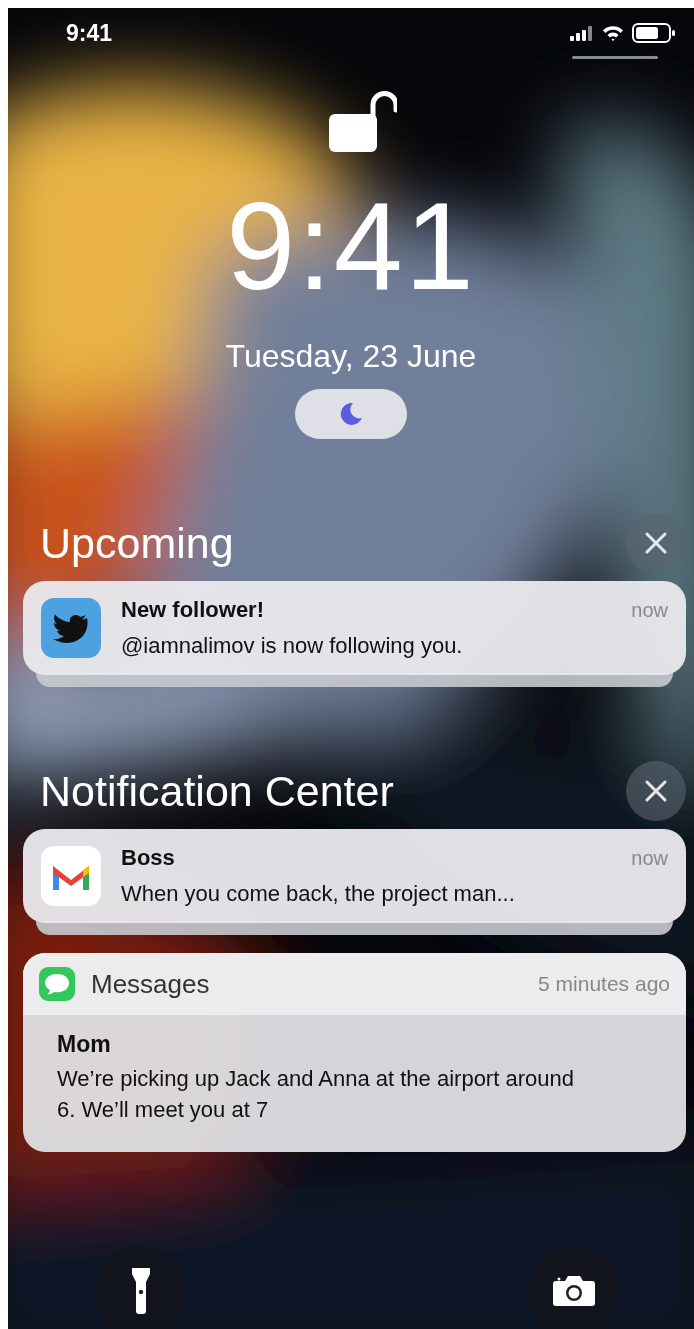 This screenshot has width=694, height=1329. I want to click on status-time: 9:41, so click(89, 33).